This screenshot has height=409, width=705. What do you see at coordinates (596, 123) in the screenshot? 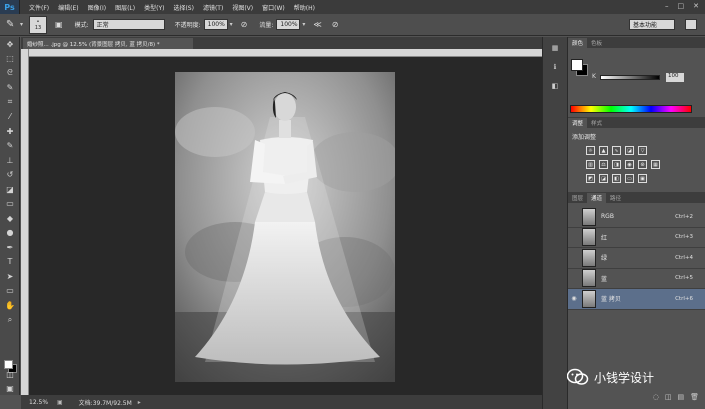
I see `tab-styles: 样式` at bounding box center [596, 123].